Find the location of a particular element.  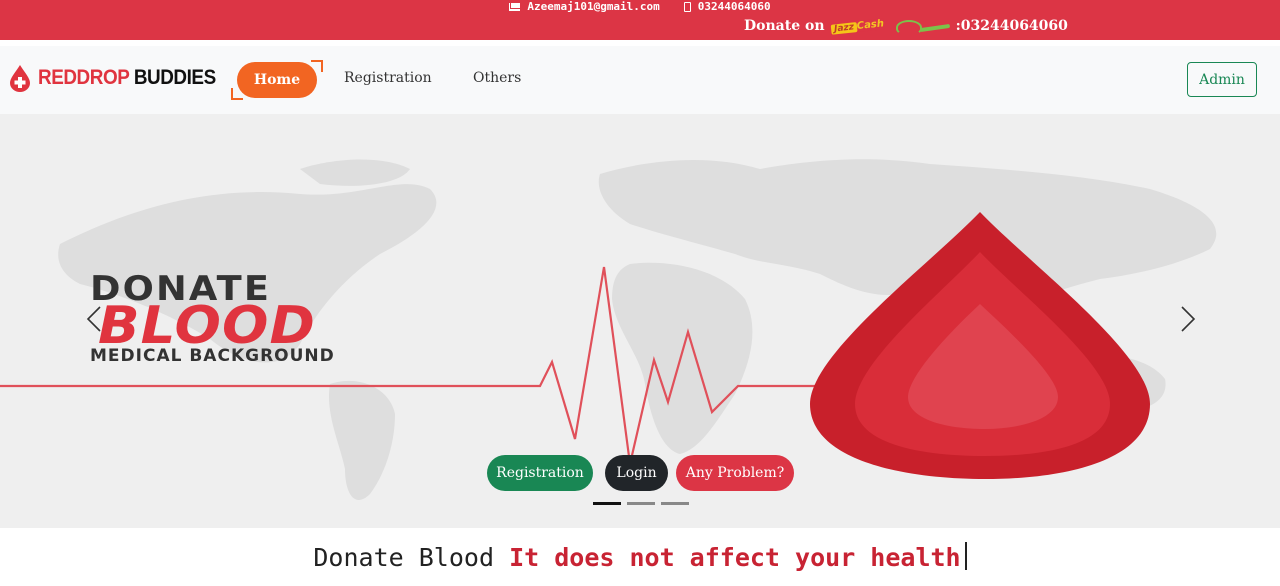

admin-button: Admin is located at coordinates (1222, 79).